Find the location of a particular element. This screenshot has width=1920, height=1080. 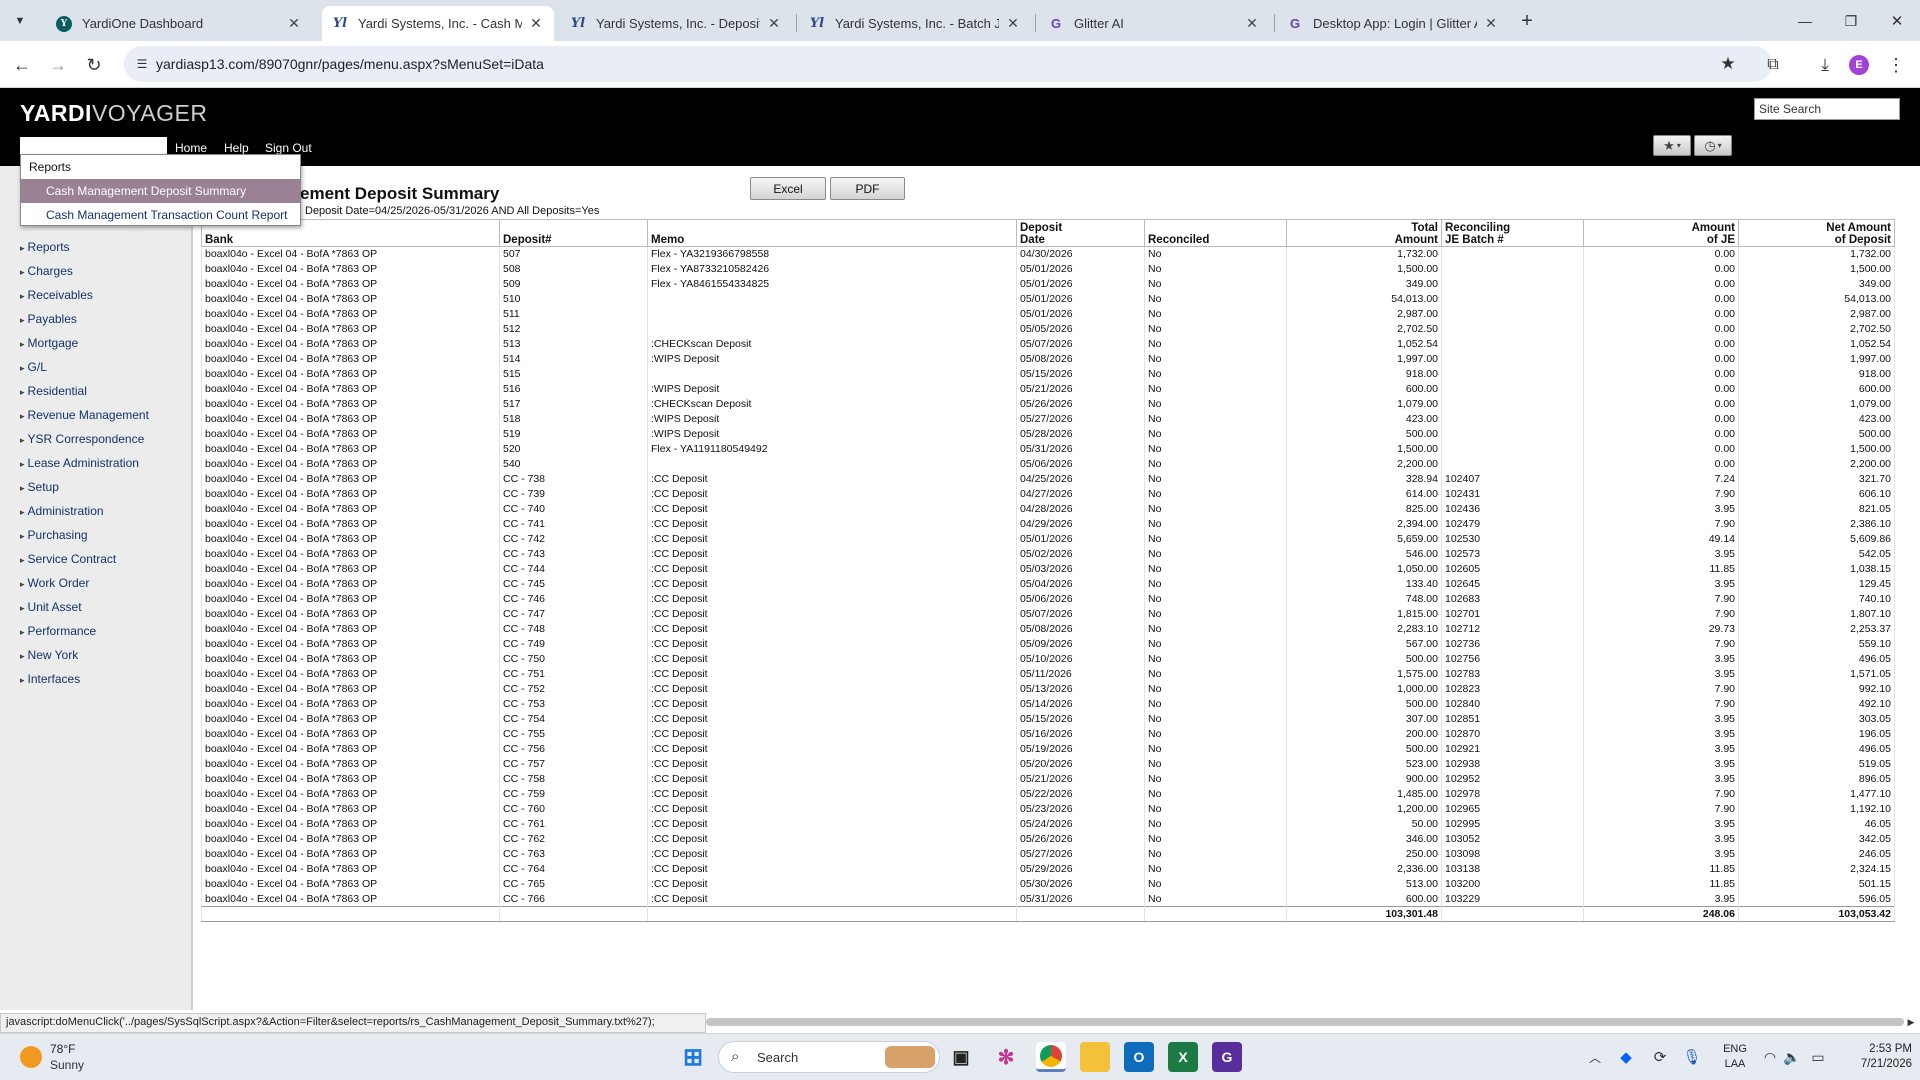

dropdown-item-deposit-summary: Cash Management Deposit Summary is located at coordinates (160, 191).